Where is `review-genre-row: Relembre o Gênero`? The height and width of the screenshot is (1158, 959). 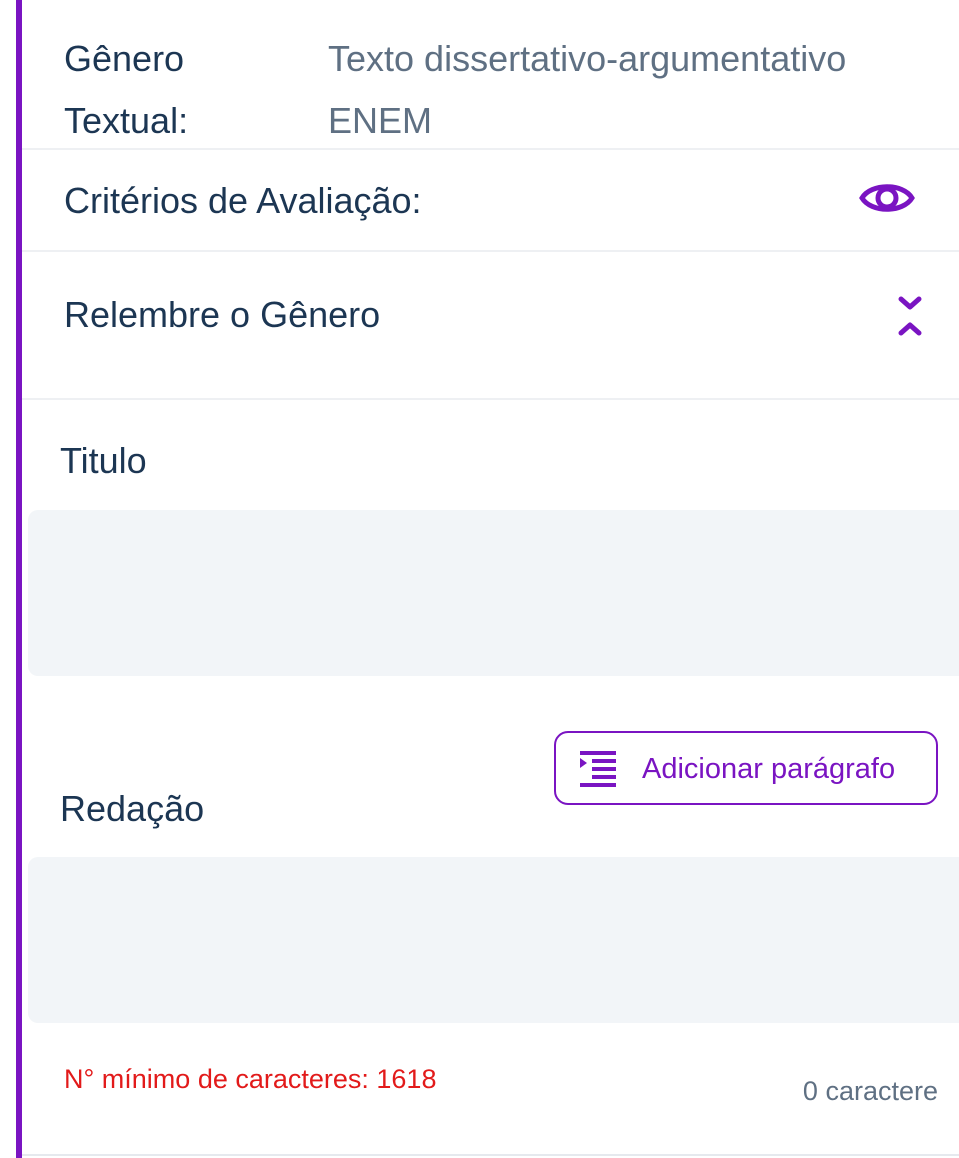 review-genre-row: Relembre o Gênero is located at coordinates (490, 326).